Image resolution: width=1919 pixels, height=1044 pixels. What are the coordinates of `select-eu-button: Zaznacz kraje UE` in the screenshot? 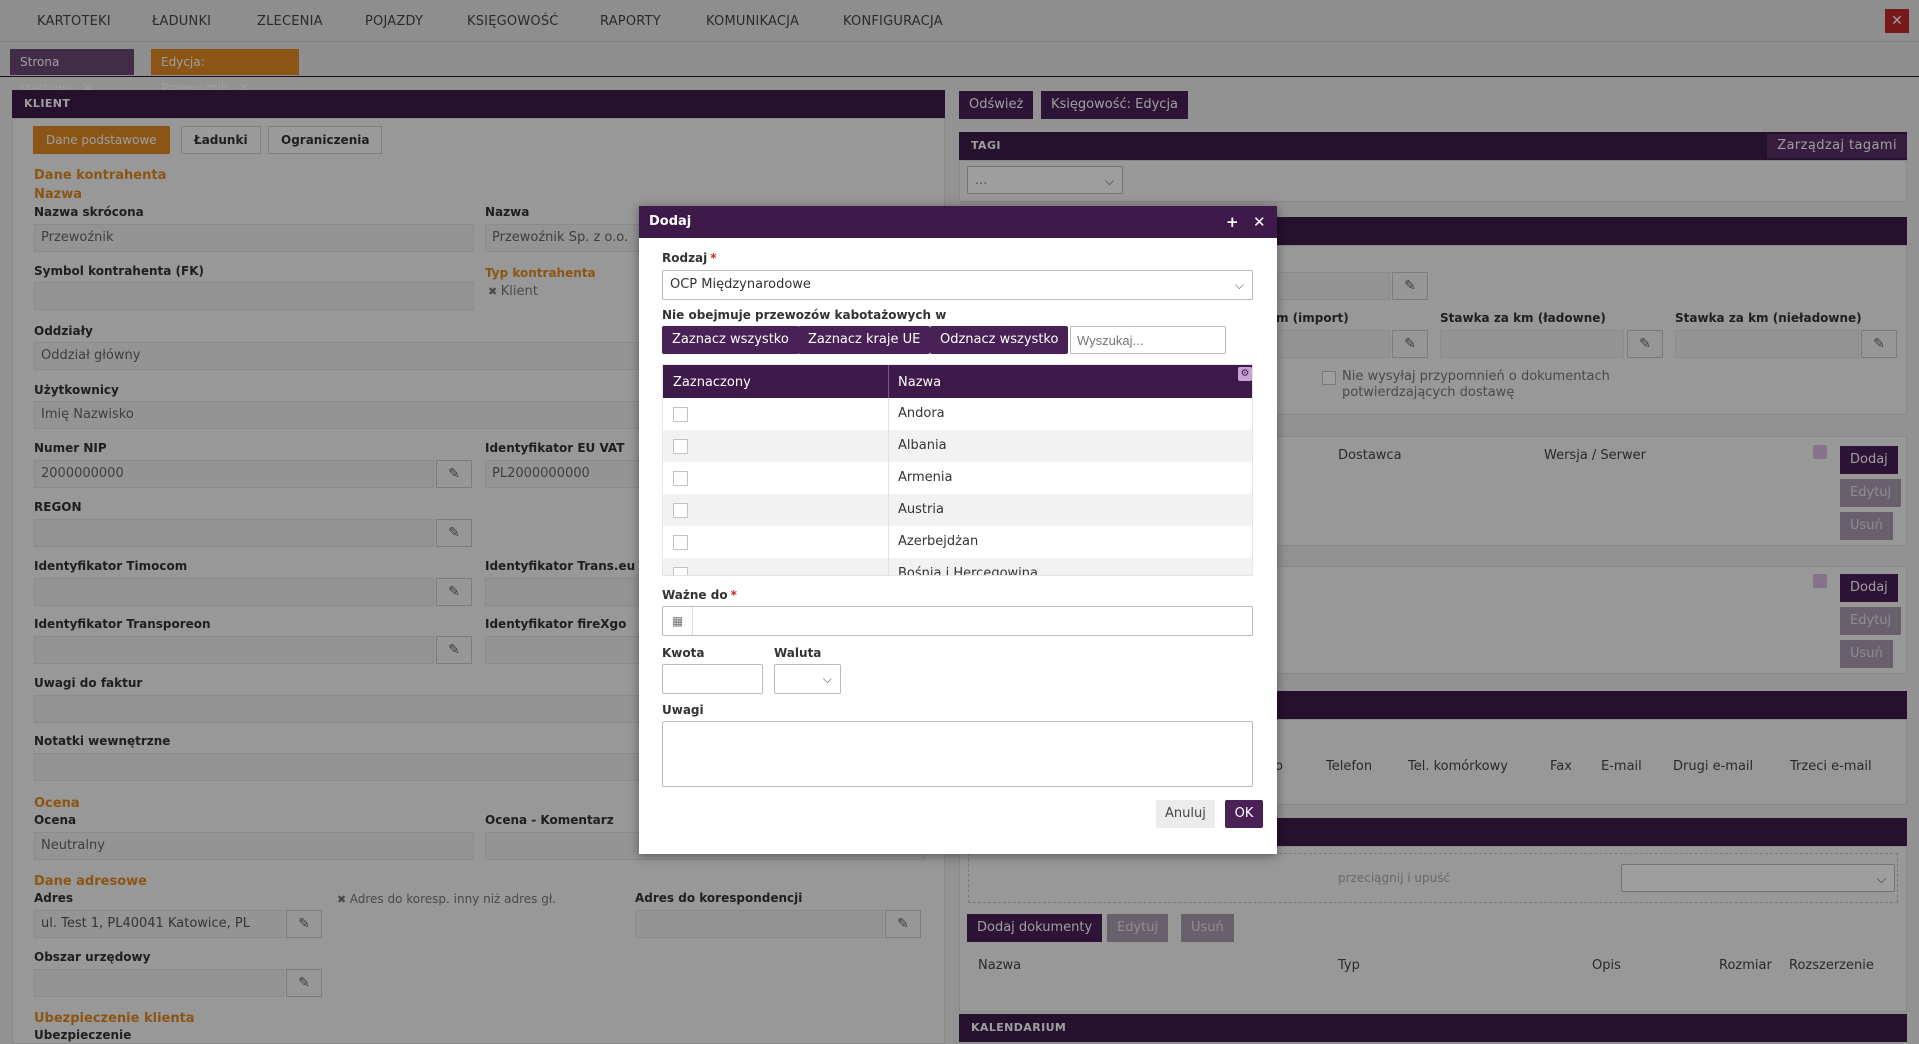 It's located at (864, 340).